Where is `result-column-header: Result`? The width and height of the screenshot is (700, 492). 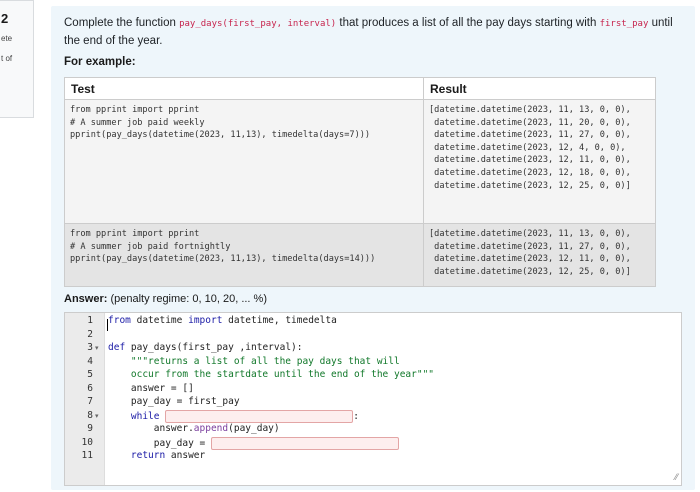
result-column-header: Result is located at coordinates (539, 88).